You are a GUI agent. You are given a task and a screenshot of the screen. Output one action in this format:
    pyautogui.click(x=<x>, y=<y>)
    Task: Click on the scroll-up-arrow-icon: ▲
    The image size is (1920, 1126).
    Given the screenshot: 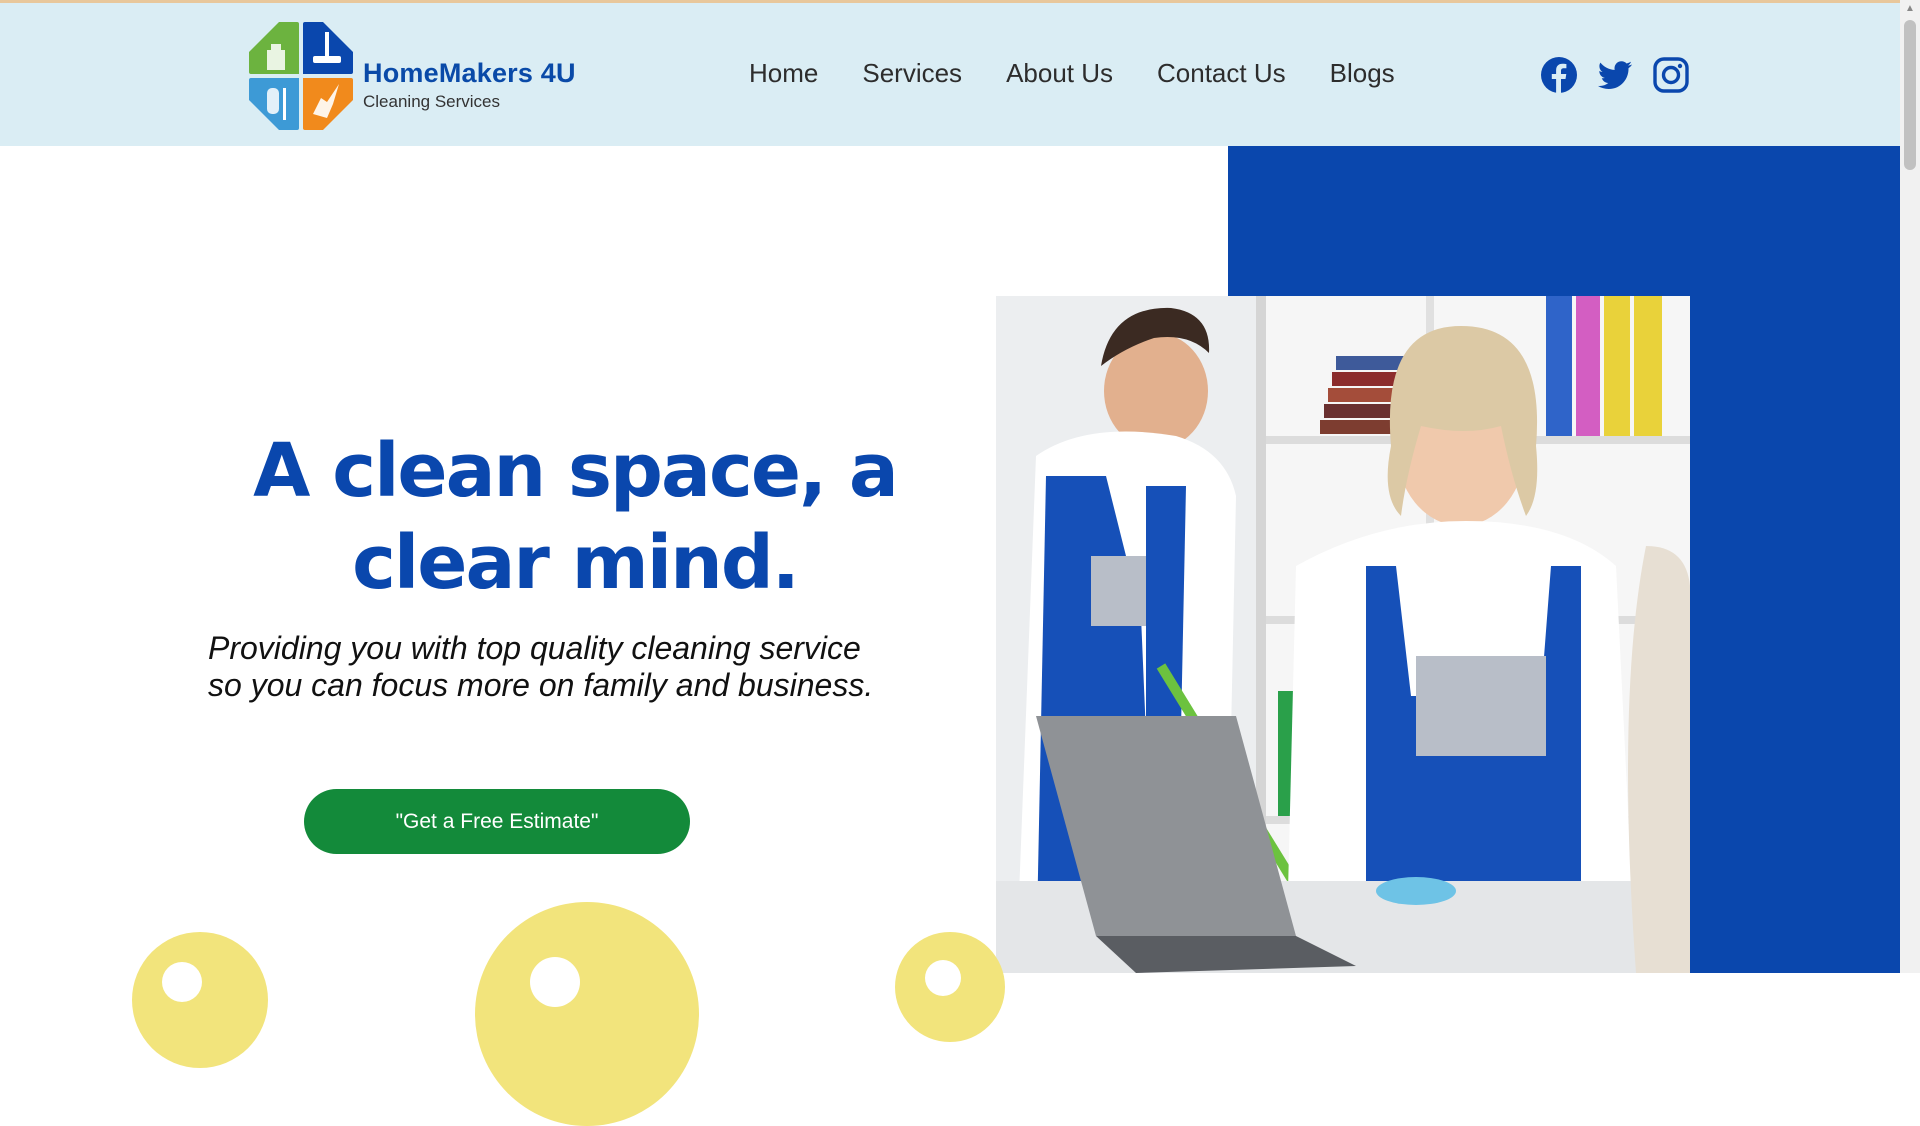 What is the action you would take?
    pyautogui.click(x=1910, y=9)
    